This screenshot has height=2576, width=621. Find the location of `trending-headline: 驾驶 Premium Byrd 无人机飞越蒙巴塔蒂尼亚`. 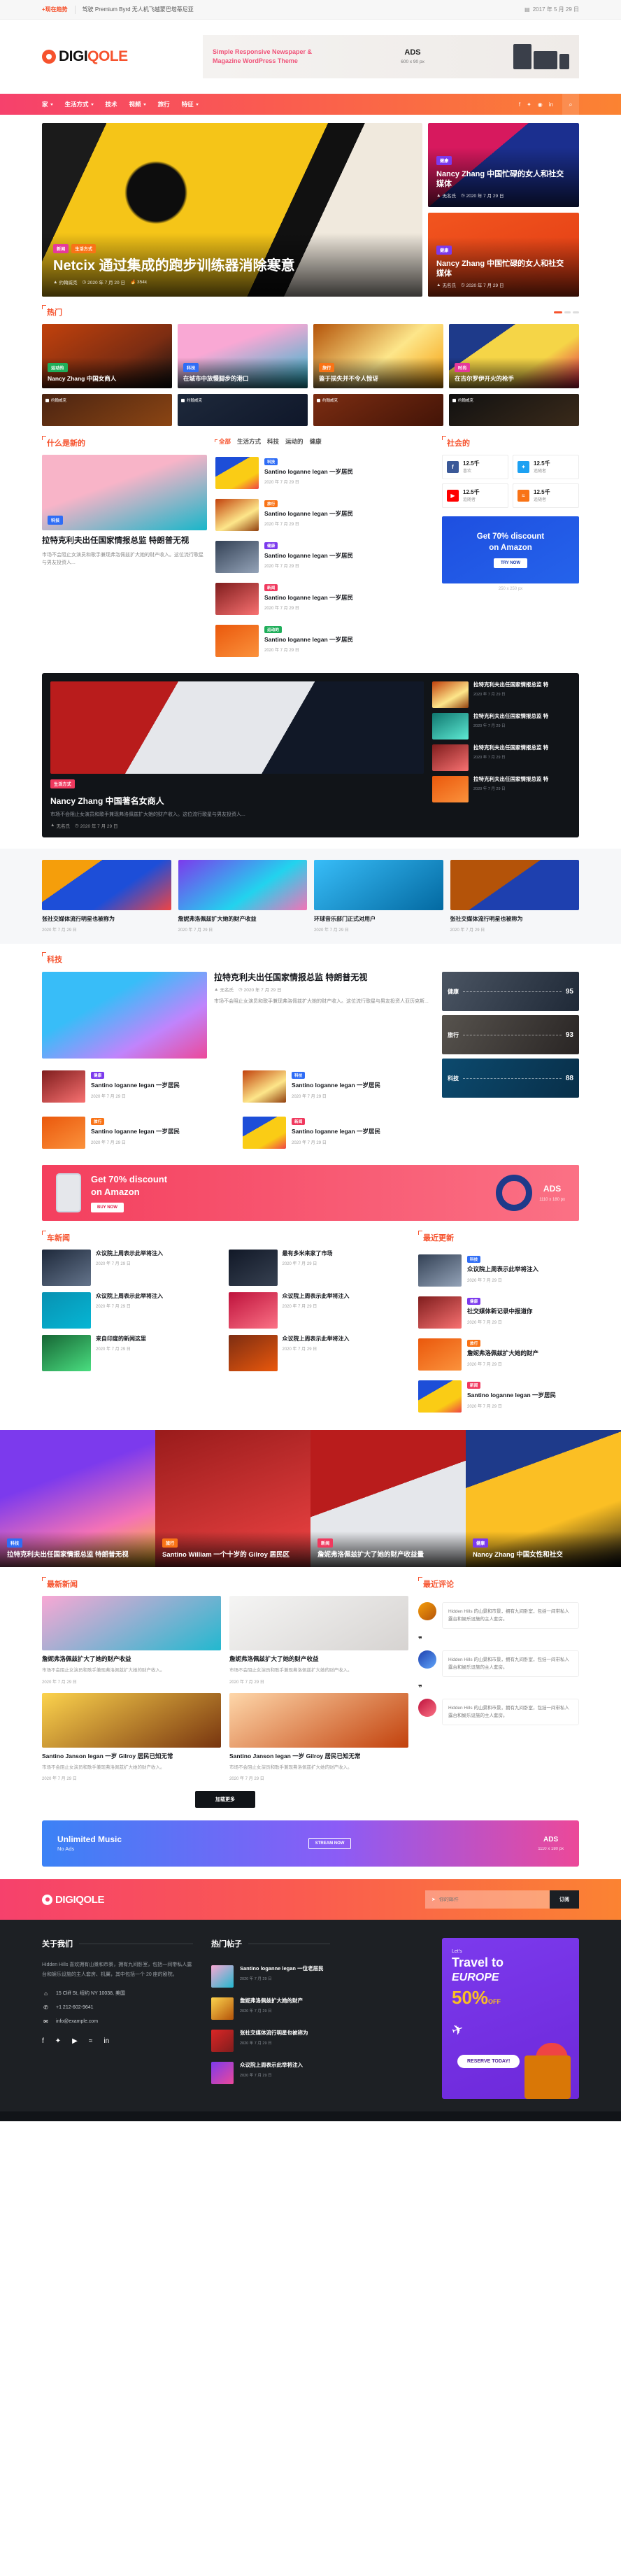

trending-headline: 驾驶 Premium Byrd 无人机飞越蒙巴塔蒂尼亚 is located at coordinates (138, 9).